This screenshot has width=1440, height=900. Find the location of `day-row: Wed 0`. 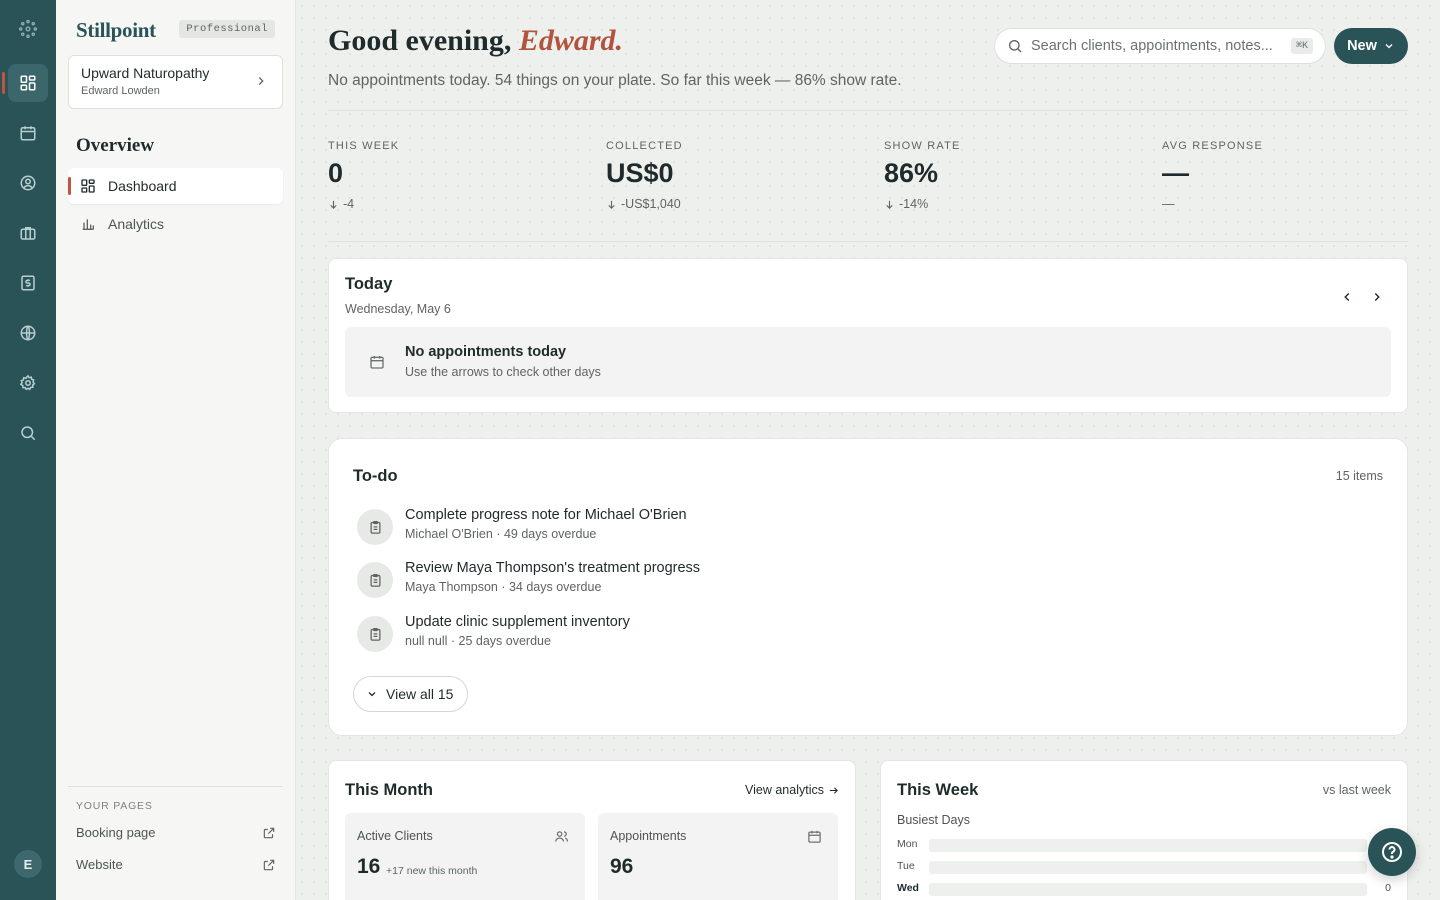

day-row: Wed 0 is located at coordinates (1147, 889).